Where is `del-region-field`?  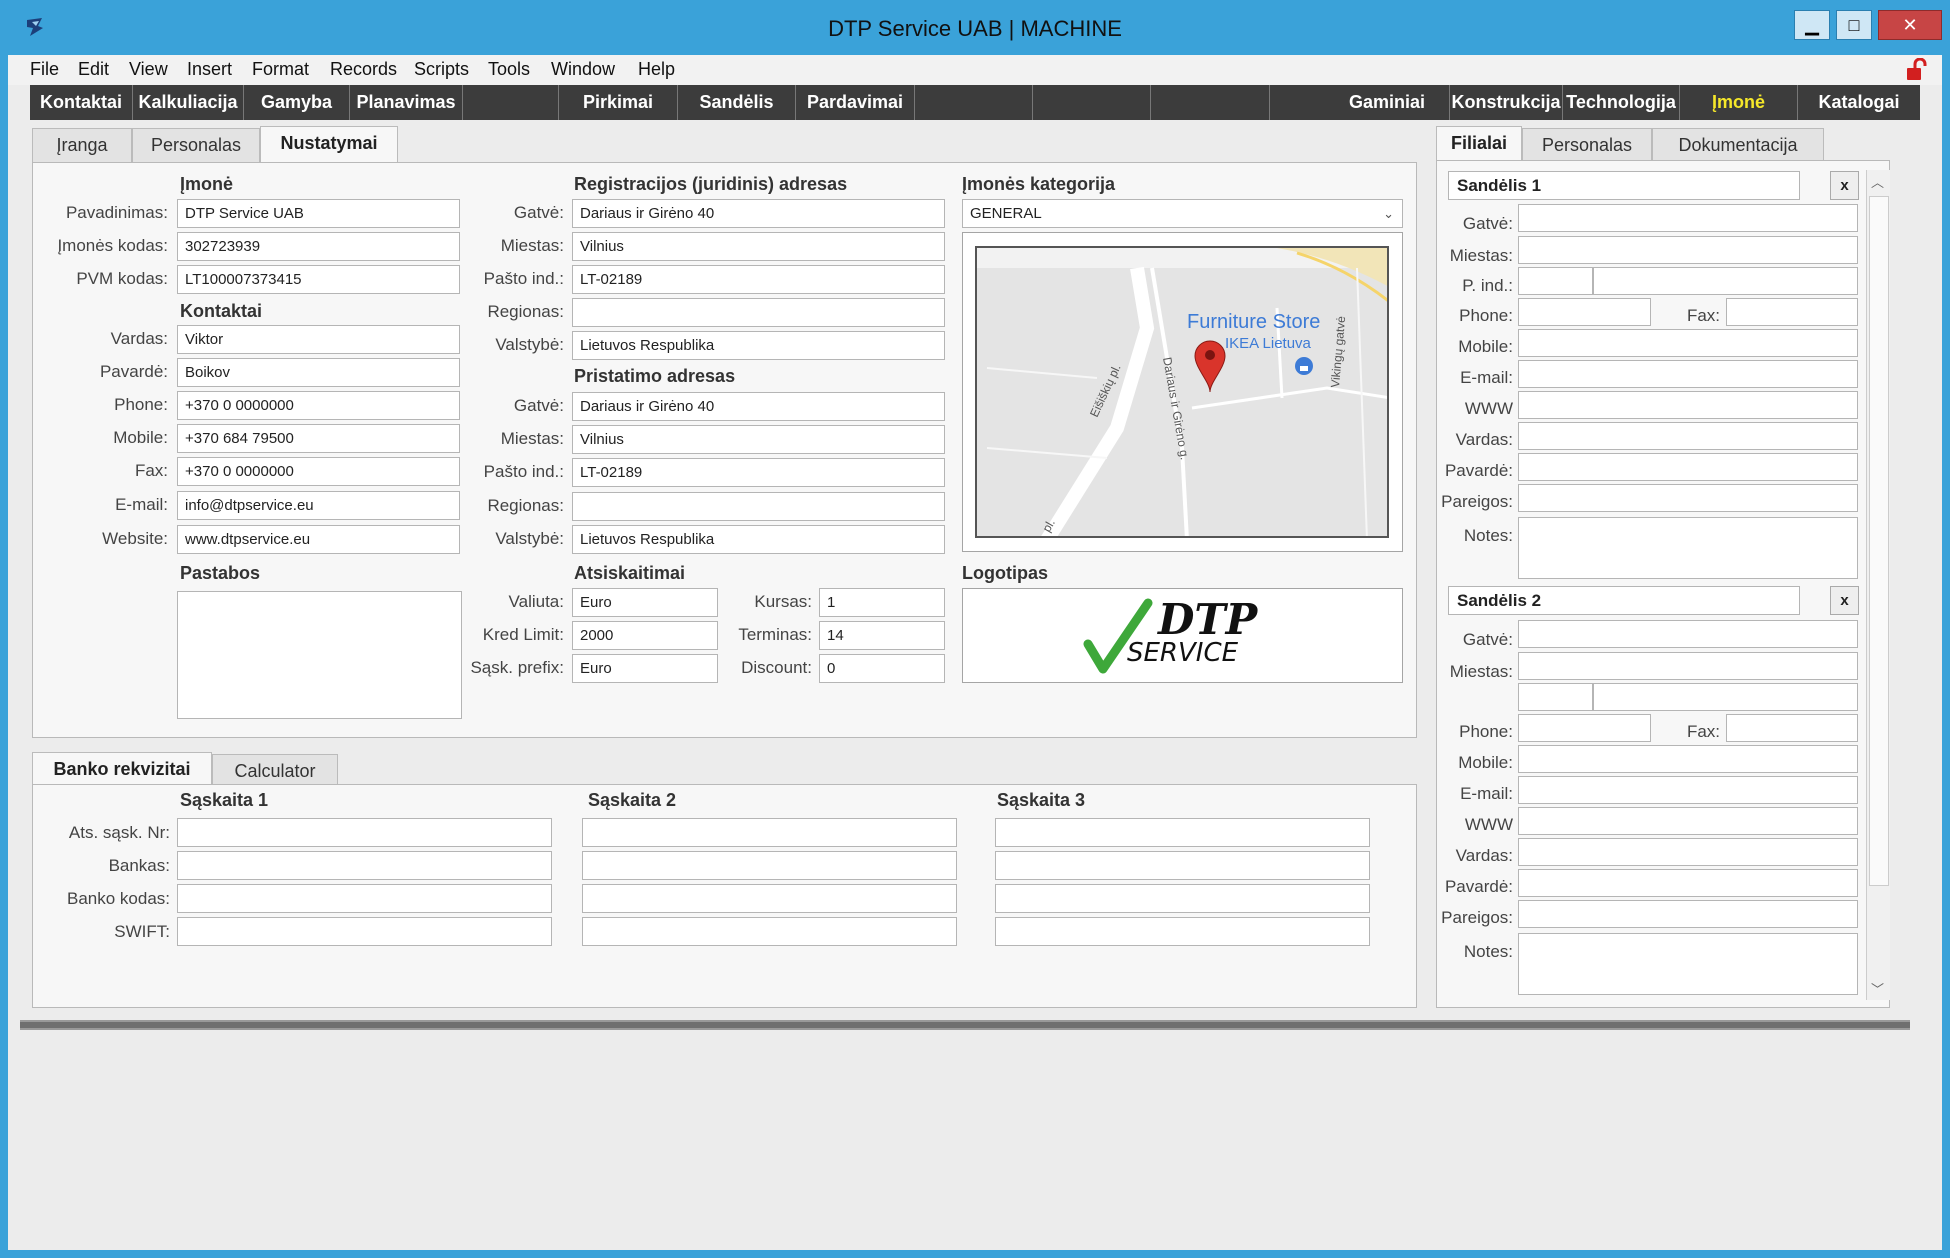
del-region-field is located at coordinates (758, 506).